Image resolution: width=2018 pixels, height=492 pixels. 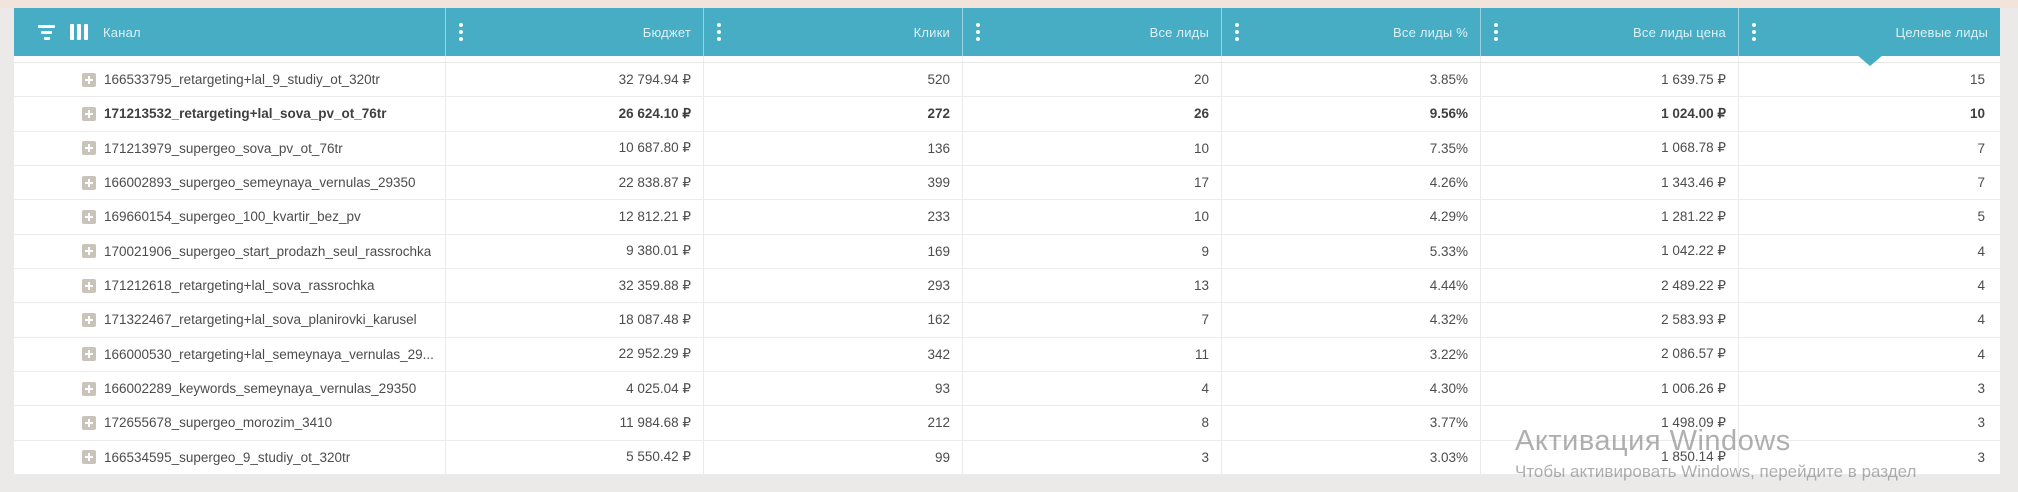 I want to click on budget-cell: 11 984.68 ₽, so click(x=574, y=423).